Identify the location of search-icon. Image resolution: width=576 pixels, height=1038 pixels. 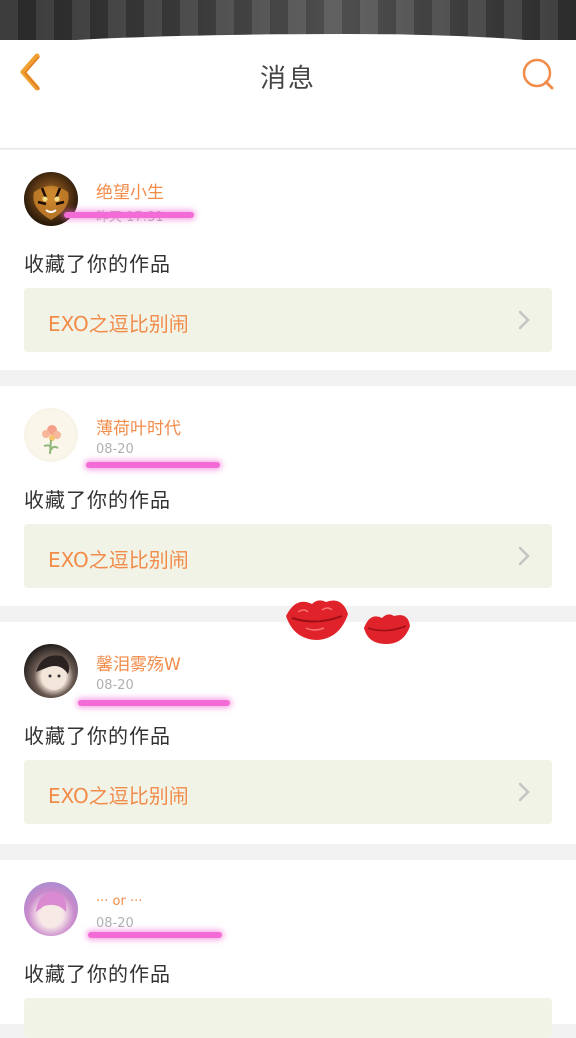
(538, 74).